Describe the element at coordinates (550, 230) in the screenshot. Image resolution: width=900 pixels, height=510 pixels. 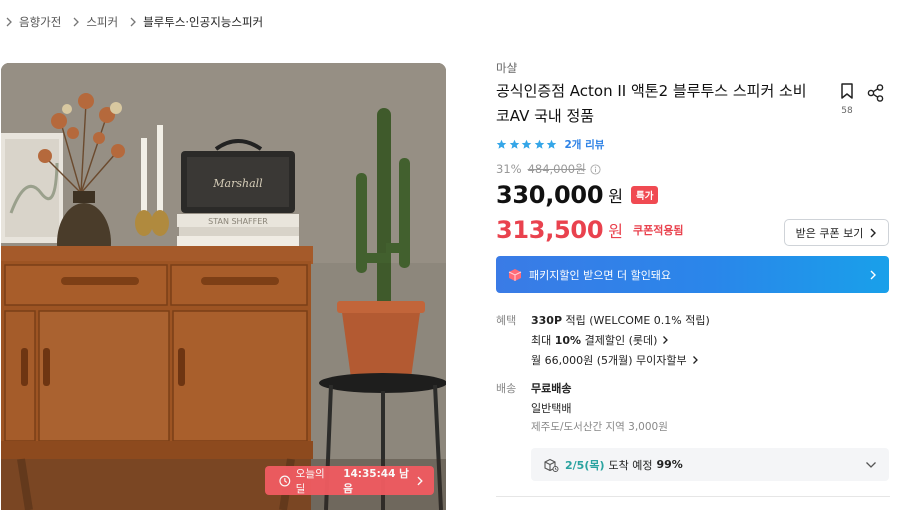
I see `coupon-price-value: 313,500` at that location.